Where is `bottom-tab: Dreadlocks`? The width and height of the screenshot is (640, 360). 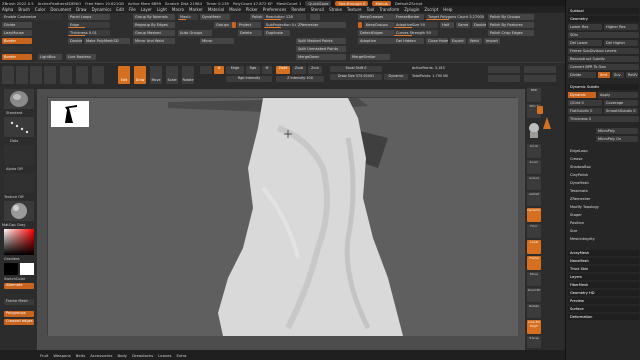
bottom-tab: Dreadlocks is located at coordinates (142, 355).